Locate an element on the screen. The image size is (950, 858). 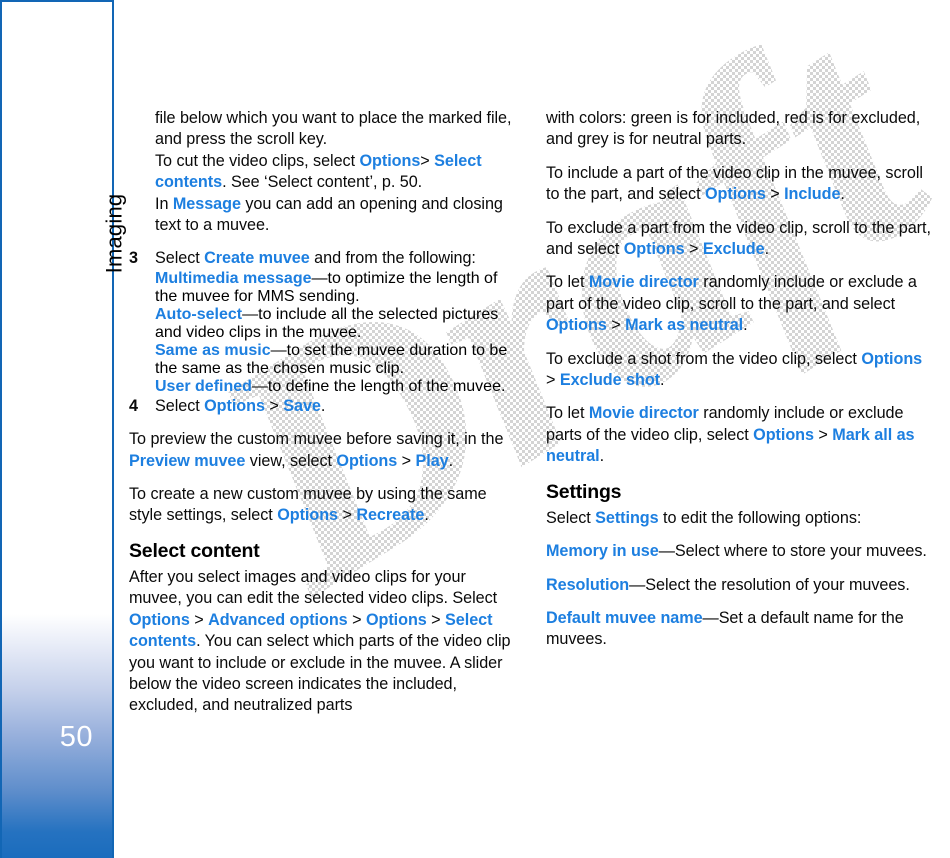
link-options-save: Options is located at coordinates (234, 406).